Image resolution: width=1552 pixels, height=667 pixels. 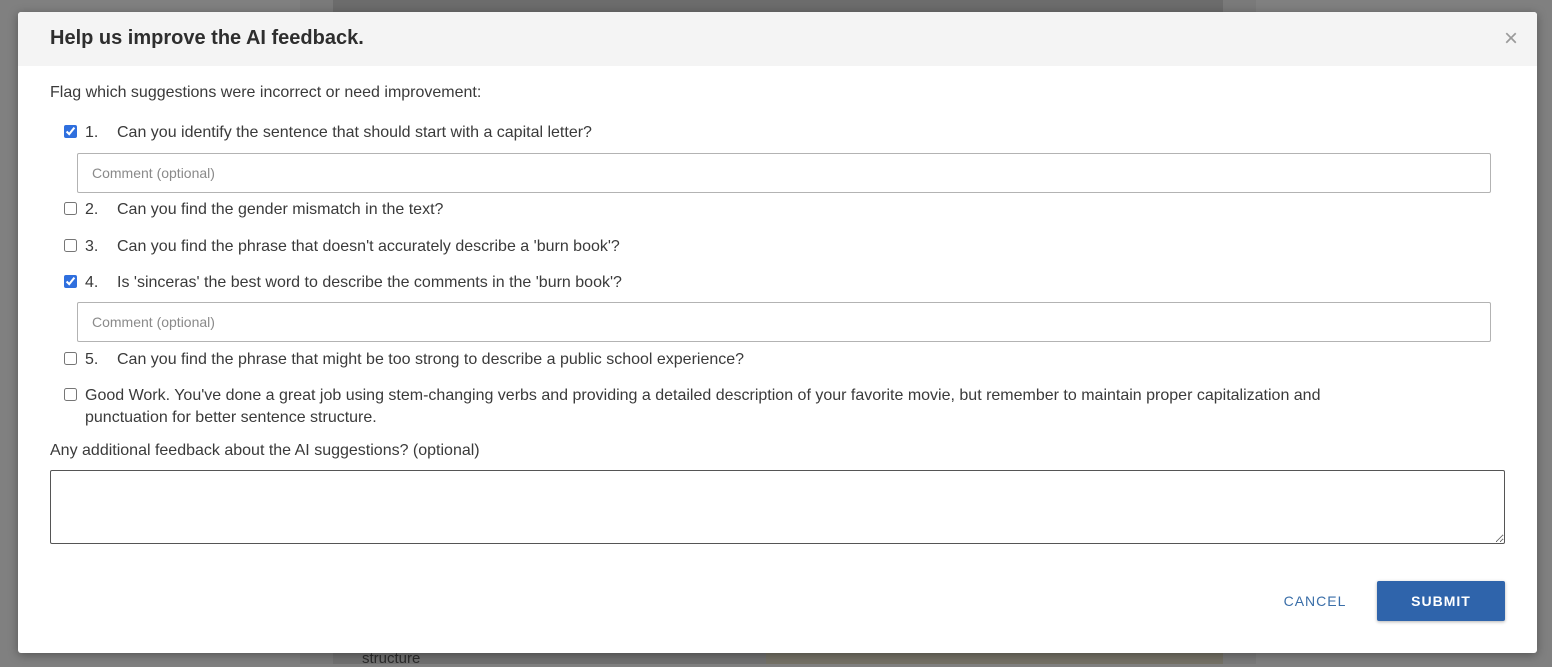 I want to click on dialog-title: Help us improve the AI feedback., so click(x=207, y=38).